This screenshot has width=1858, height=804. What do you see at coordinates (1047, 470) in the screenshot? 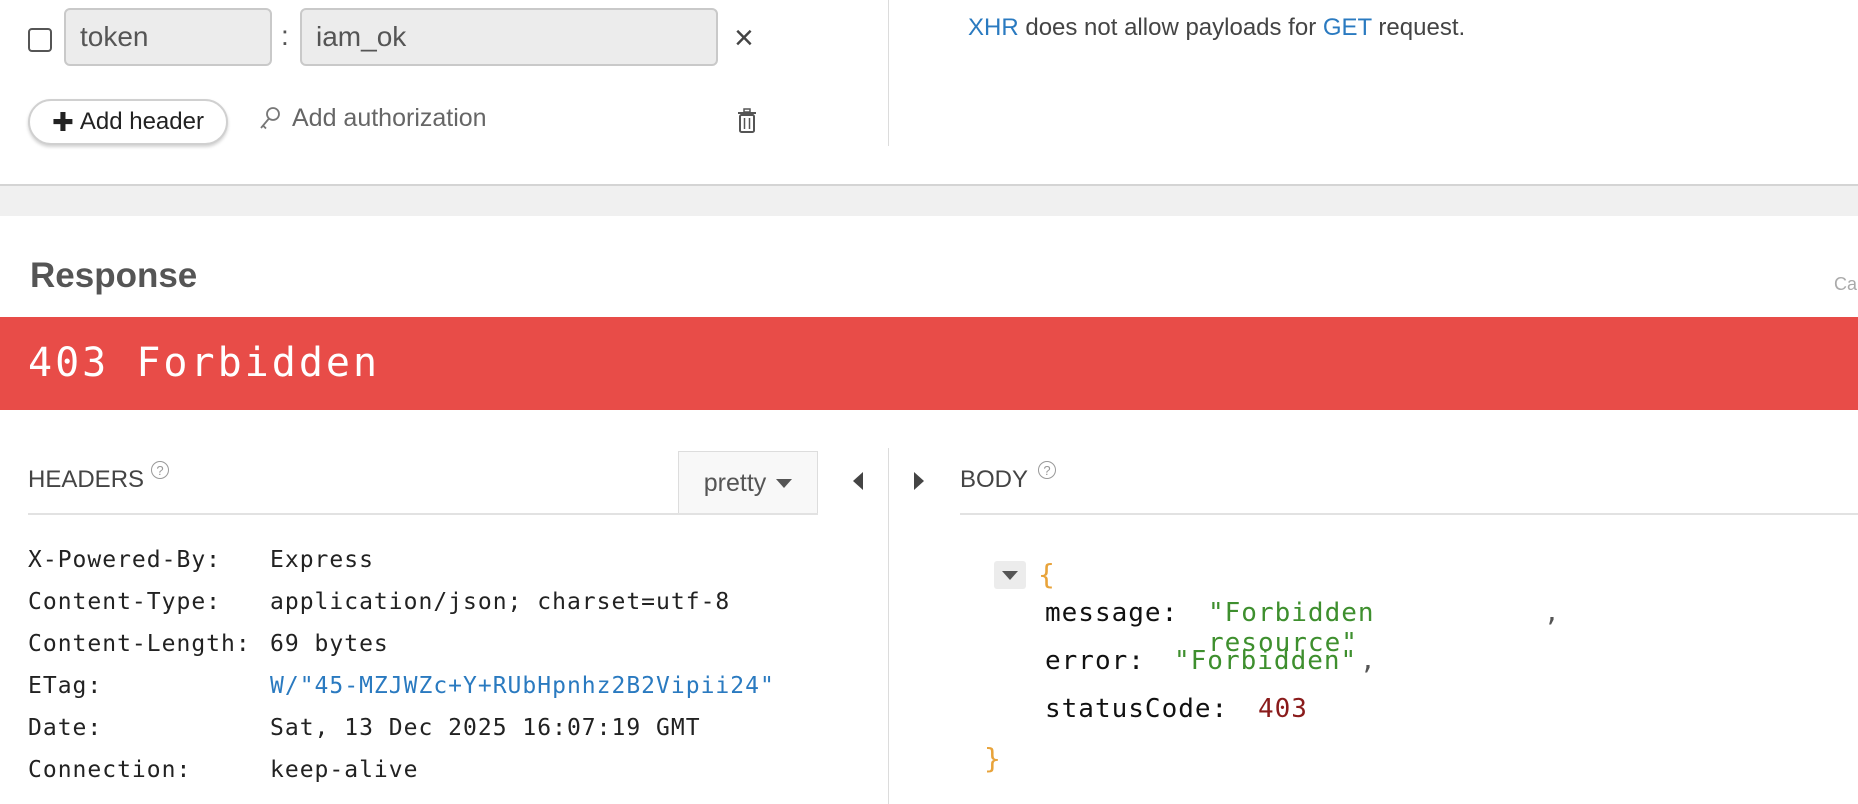
I see `body-help-icon: ?` at bounding box center [1047, 470].